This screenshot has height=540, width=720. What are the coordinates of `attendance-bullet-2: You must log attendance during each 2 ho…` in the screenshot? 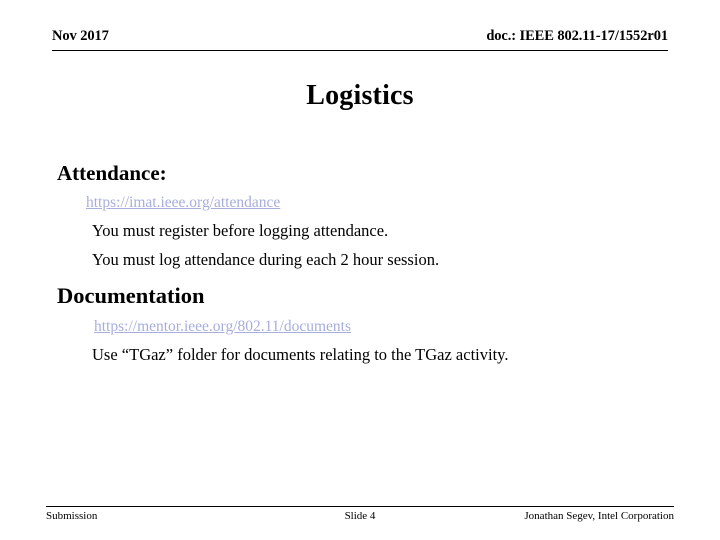 It's located at (266, 259).